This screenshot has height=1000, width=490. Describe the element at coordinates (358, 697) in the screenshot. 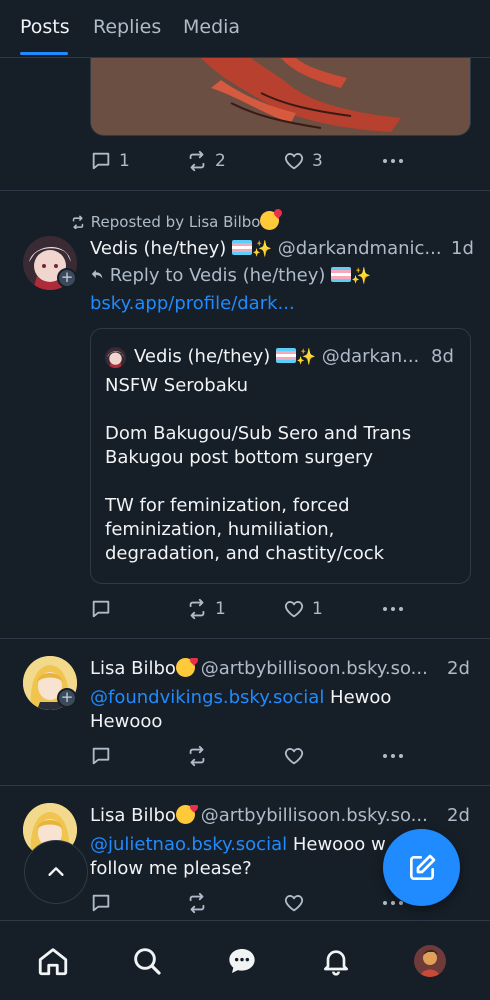

I see `post-text-1: Hewoo` at that location.